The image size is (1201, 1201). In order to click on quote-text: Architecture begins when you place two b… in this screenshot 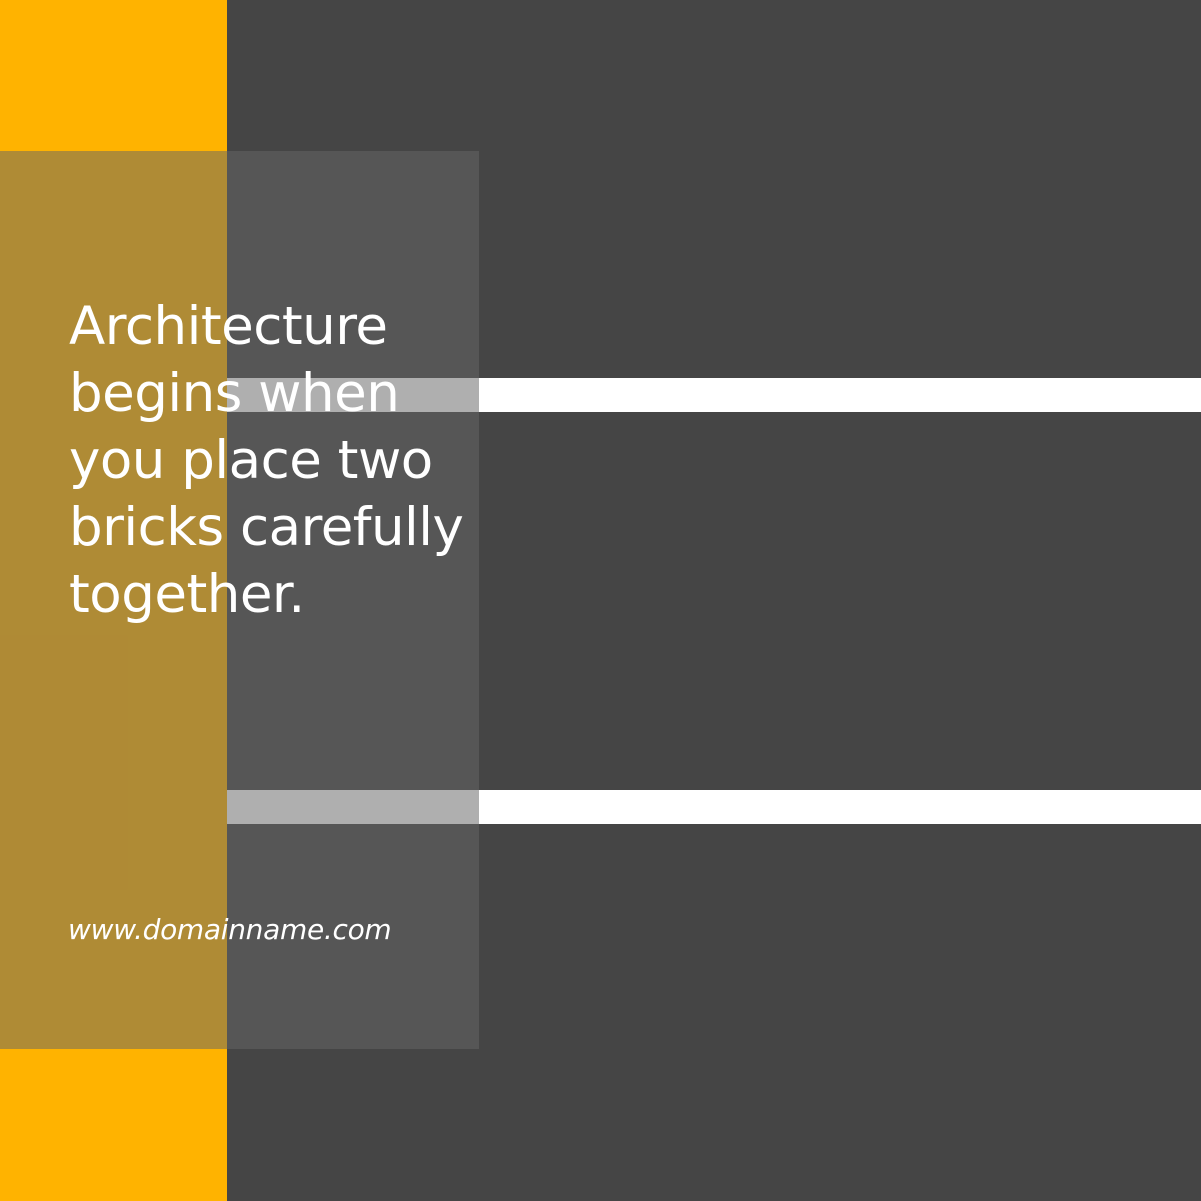, I will do `click(266, 460)`.